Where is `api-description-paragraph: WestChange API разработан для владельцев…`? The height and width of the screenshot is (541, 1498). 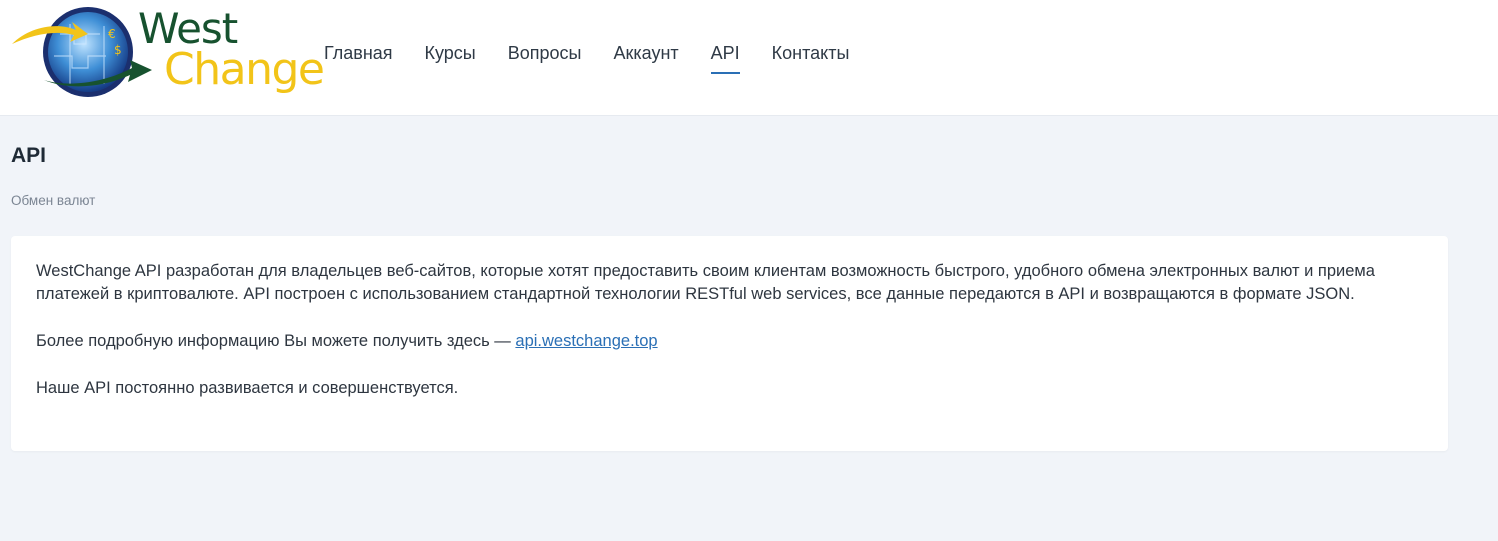
api-description-paragraph: WestChange API разработан для владельцев… is located at coordinates (705, 282).